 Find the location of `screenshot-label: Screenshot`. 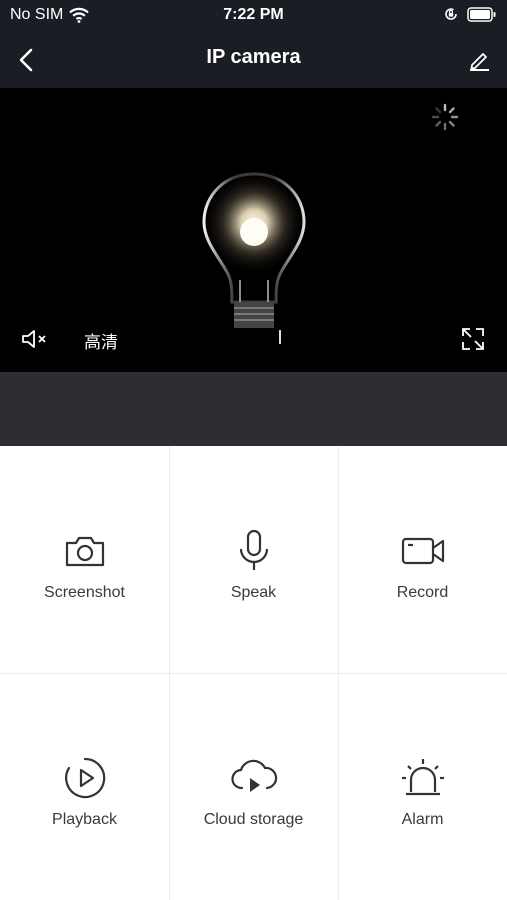

screenshot-label: Screenshot is located at coordinates (84, 592).